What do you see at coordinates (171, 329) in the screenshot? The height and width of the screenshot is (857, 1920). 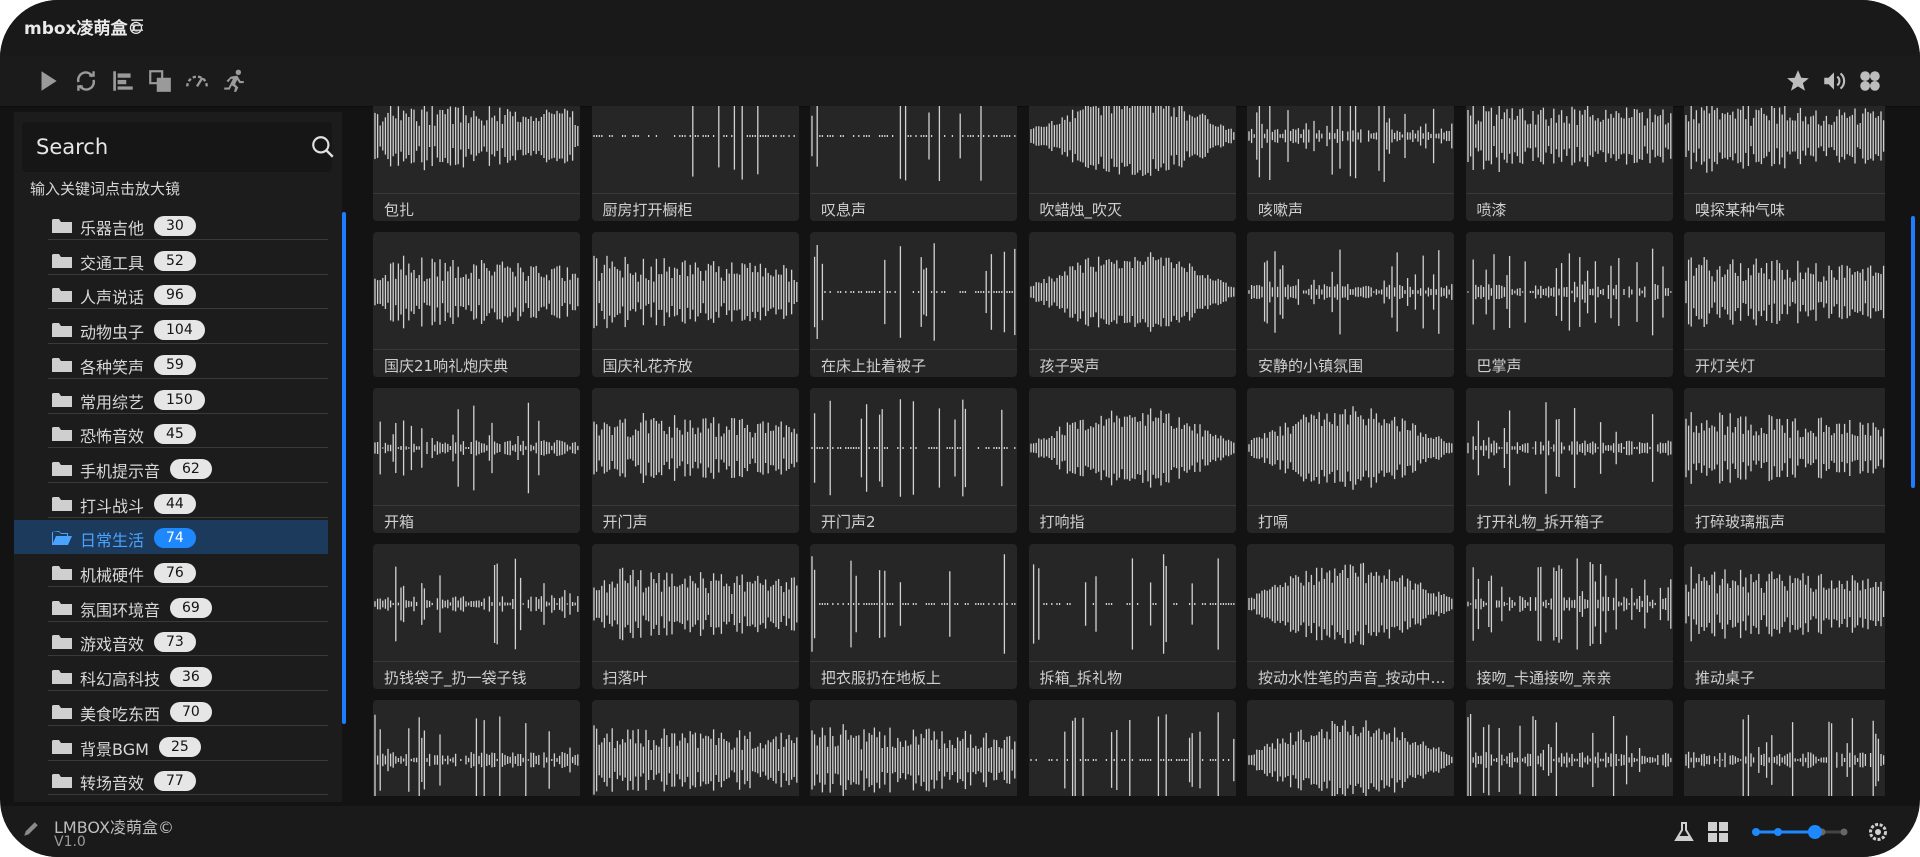 I see `category-item: 动物虫子 104` at bounding box center [171, 329].